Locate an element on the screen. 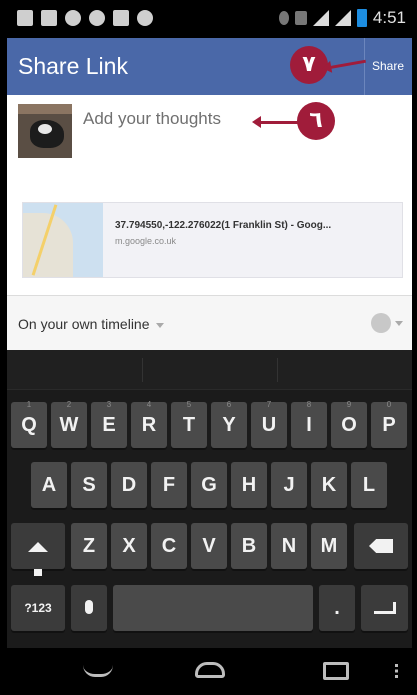  map-thumbnail is located at coordinates (63, 240).